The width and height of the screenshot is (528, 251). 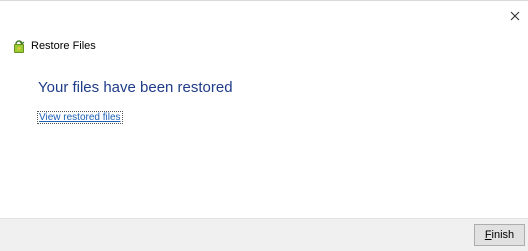 I want to click on close-button, so click(x=515, y=16).